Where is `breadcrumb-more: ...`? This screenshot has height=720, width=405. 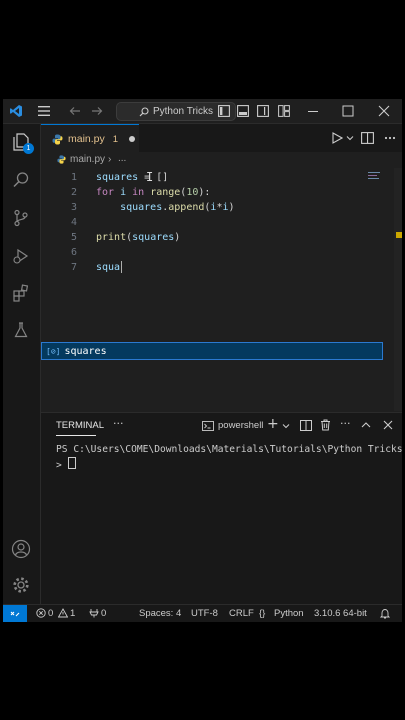 breadcrumb-more: ... is located at coordinates (122, 158).